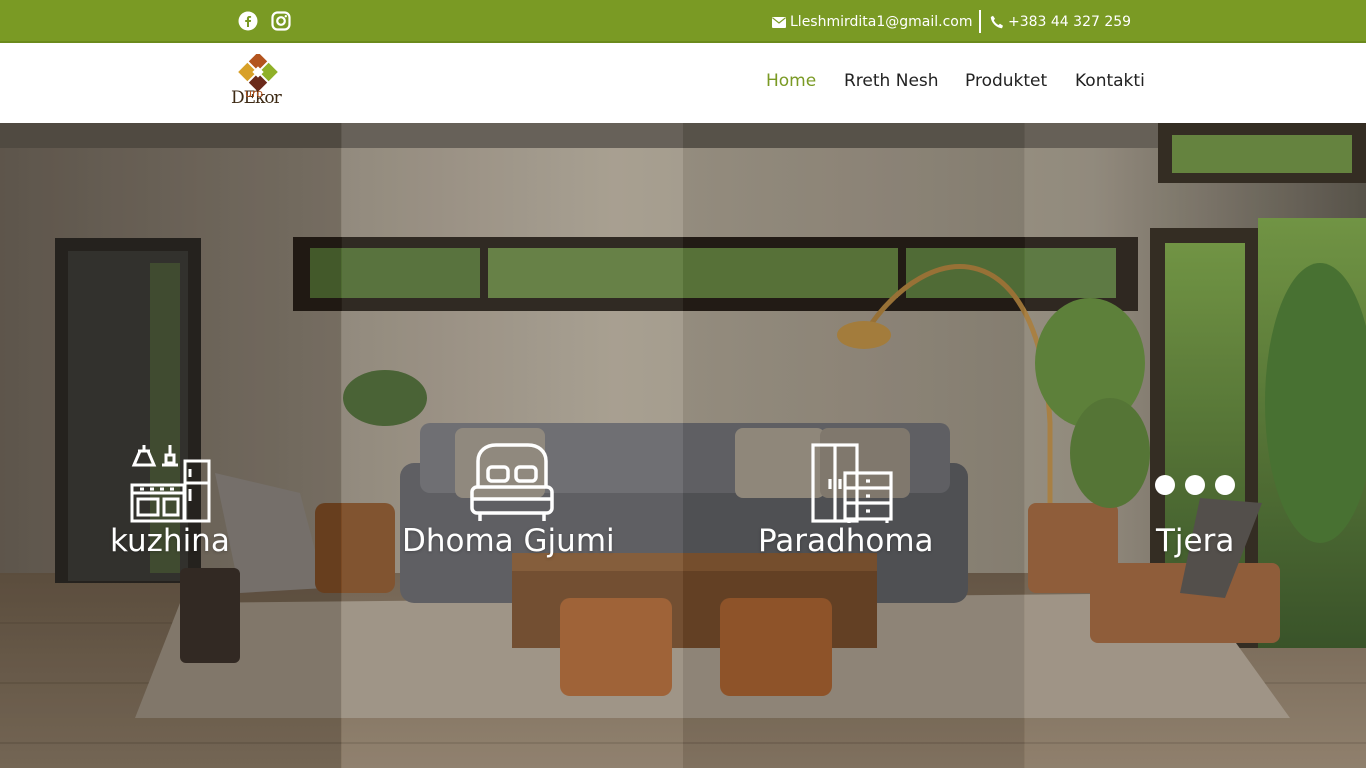  Describe the element at coordinates (881, 22) in the screenshot. I see `email-text: Lleshmirdita1@gmail.com` at that location.